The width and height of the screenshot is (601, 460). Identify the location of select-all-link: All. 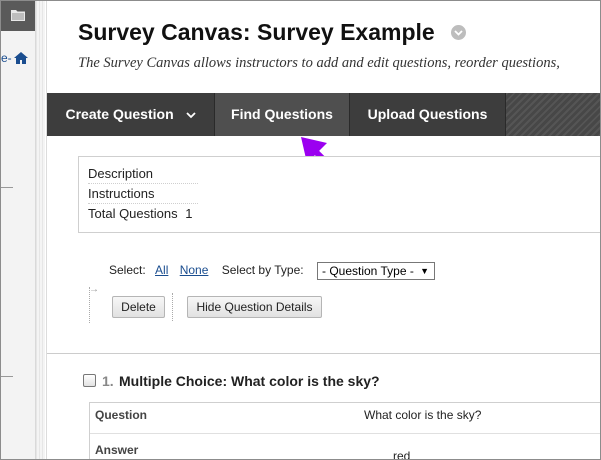
(161, 270).